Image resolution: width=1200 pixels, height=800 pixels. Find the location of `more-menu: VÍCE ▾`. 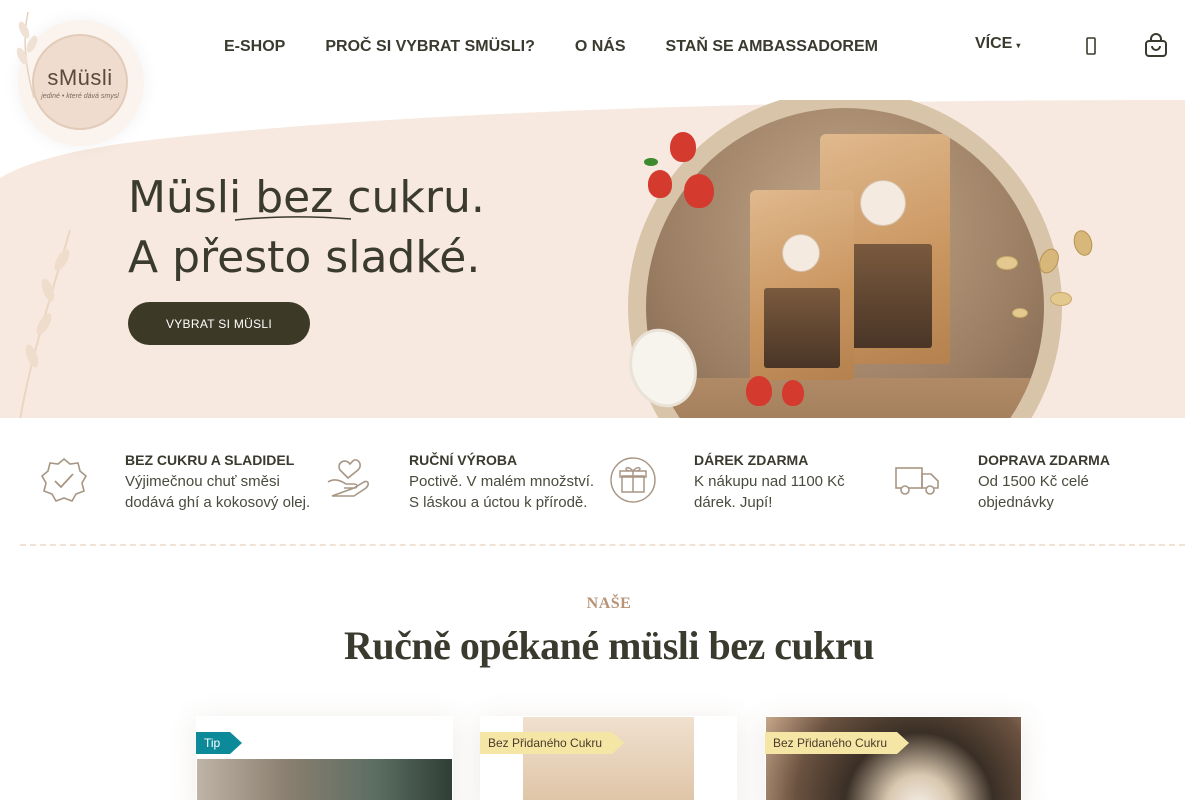

more-menu: VÍCE ▾ is located at coordinates (997, 44).